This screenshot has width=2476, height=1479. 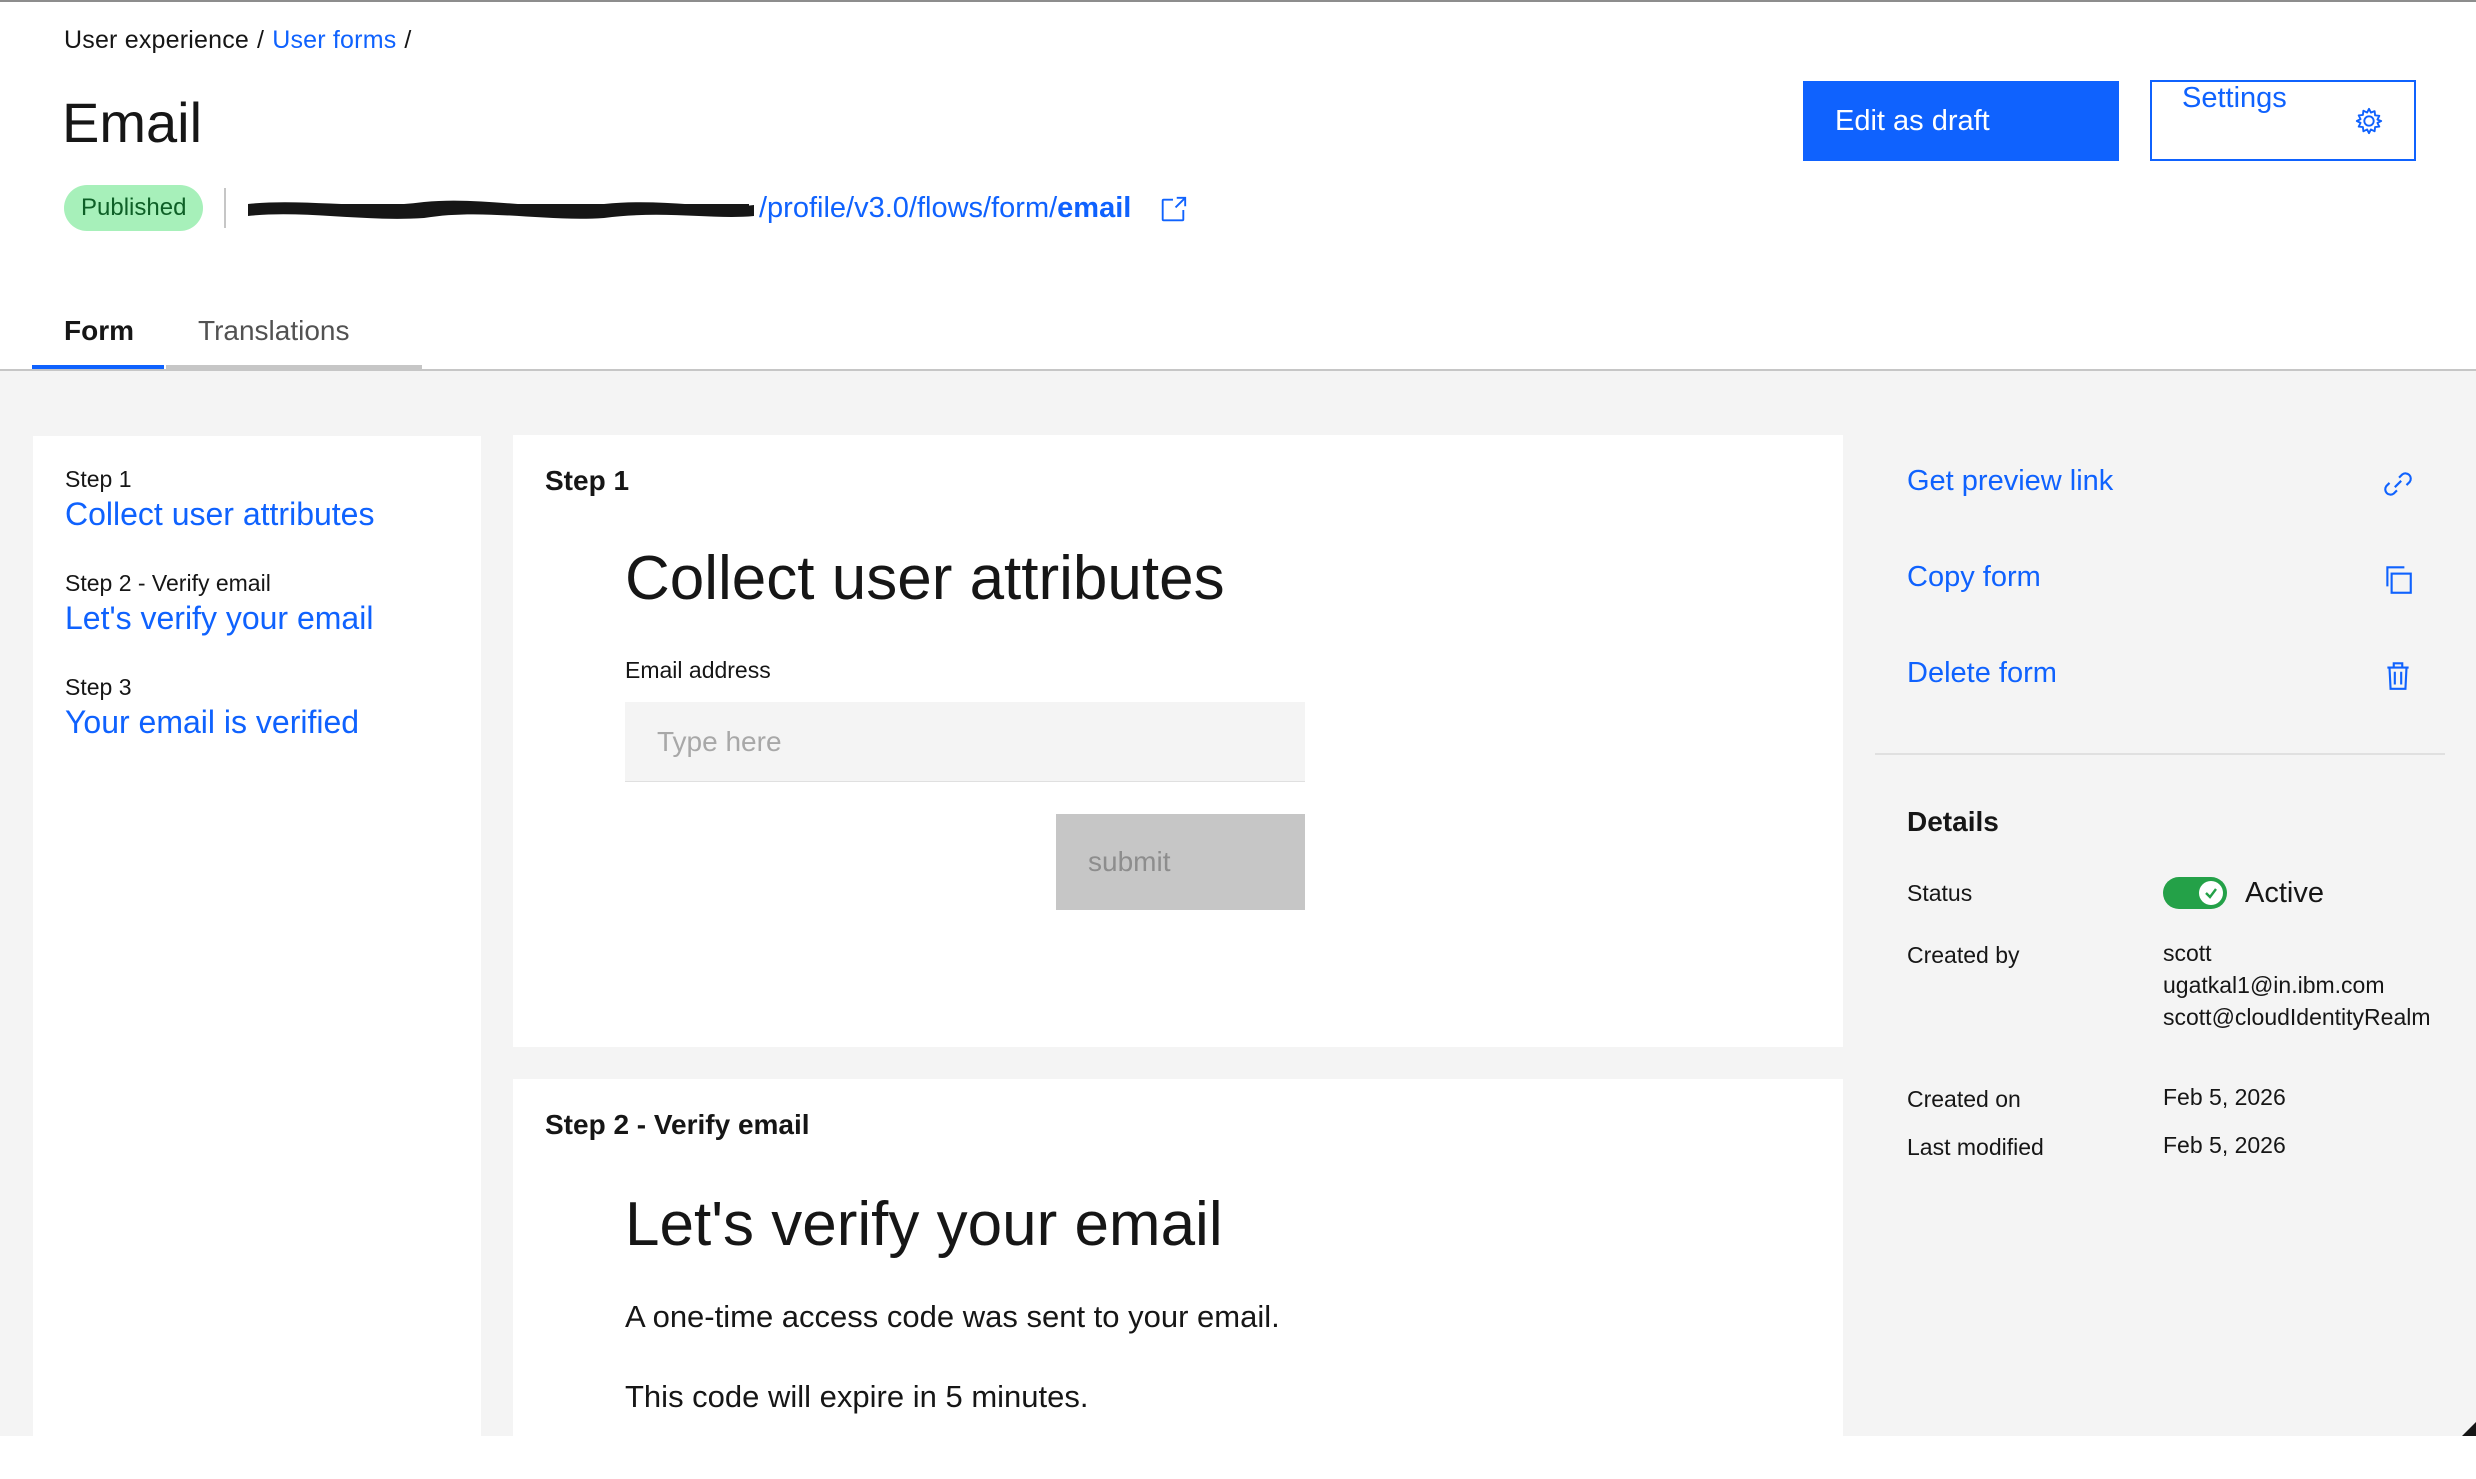 What do you see at coordinates (2234, 98) in the screenshot?
I see `settings-button-label: Settings` at bounding box center [2234, 98].